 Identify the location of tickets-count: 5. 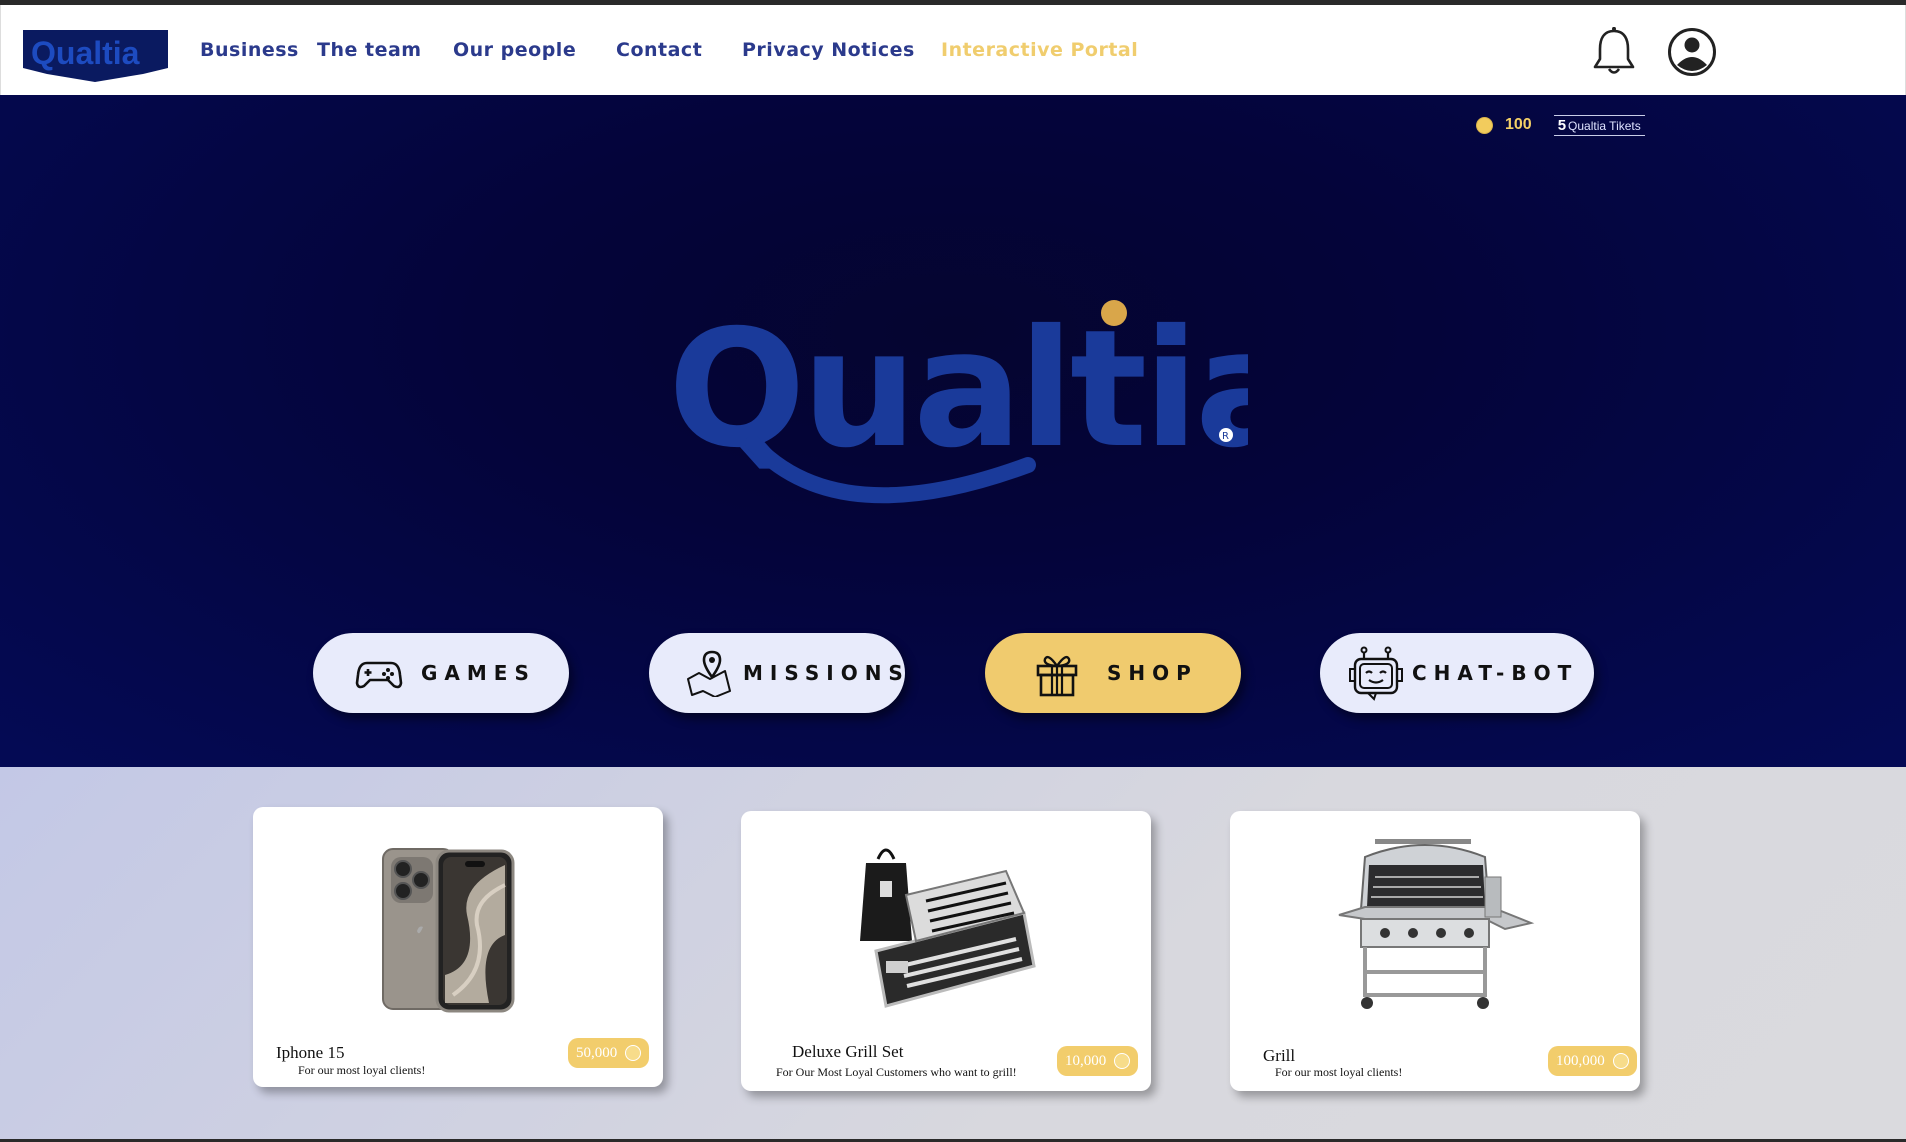
(1562, 125).